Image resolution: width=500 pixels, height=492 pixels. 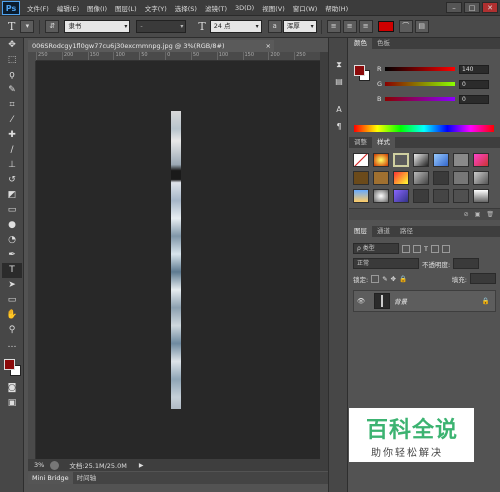 What do you see at coordinates (12, 75) in the screenshot?
I see `lasso-tool-icon: ϙ` at bounding box center [12, 75].